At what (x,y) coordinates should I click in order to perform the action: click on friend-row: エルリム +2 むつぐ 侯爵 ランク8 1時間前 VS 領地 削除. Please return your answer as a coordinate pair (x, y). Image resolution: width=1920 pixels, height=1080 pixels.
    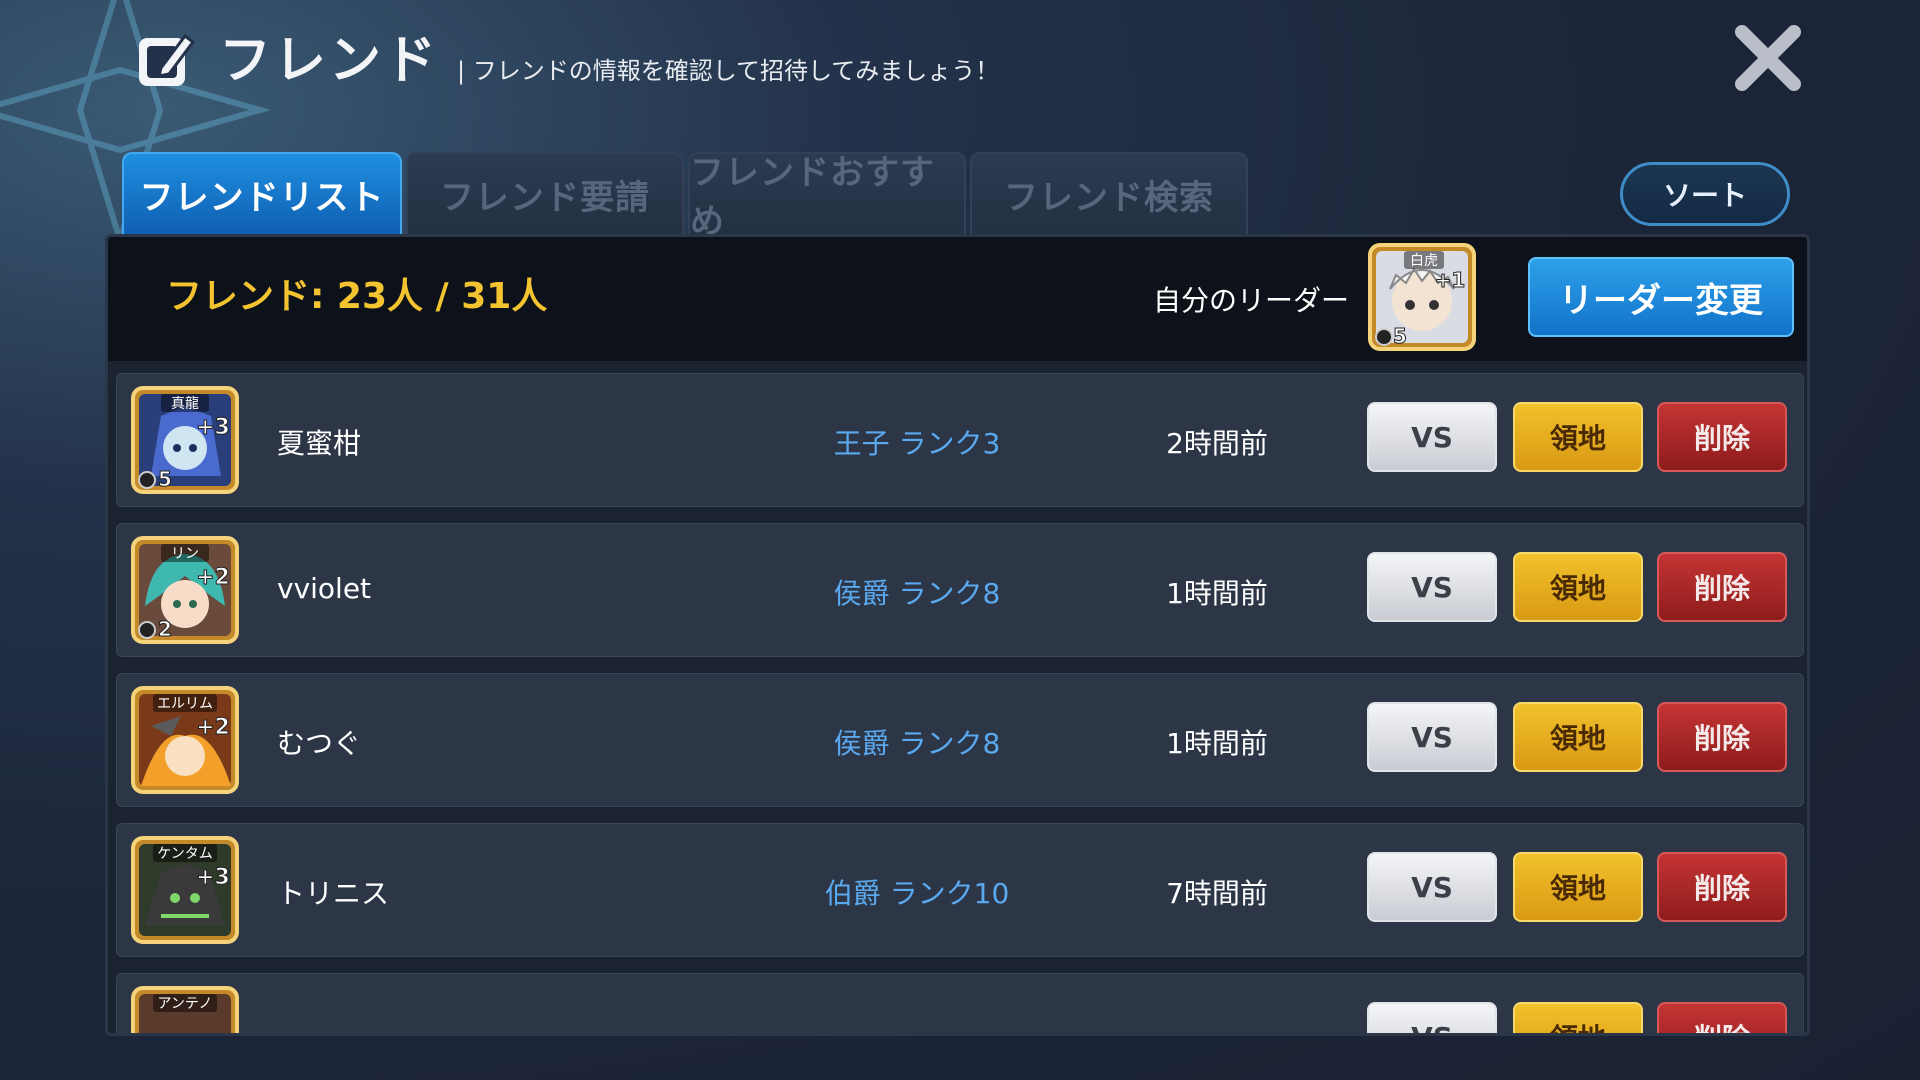
    Looking at the image, I should click on (960, 740).